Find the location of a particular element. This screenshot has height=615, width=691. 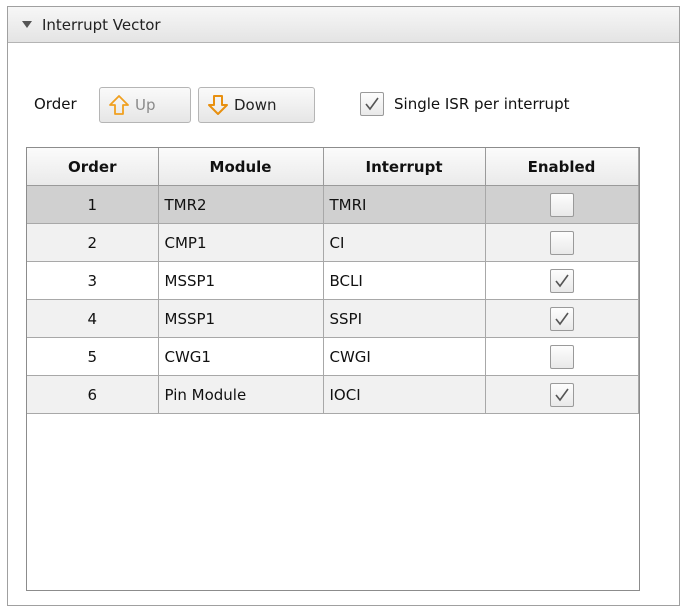

order-cell: 2 is located at coordinates (93, 242).